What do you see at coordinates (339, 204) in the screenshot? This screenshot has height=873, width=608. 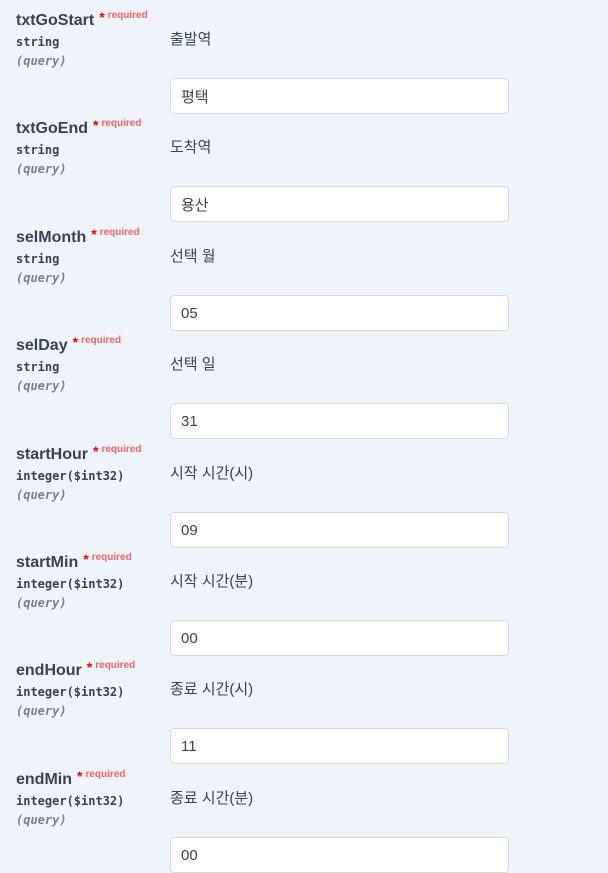 I see `txtGoEnd-input` at bounding box center [339, 204].